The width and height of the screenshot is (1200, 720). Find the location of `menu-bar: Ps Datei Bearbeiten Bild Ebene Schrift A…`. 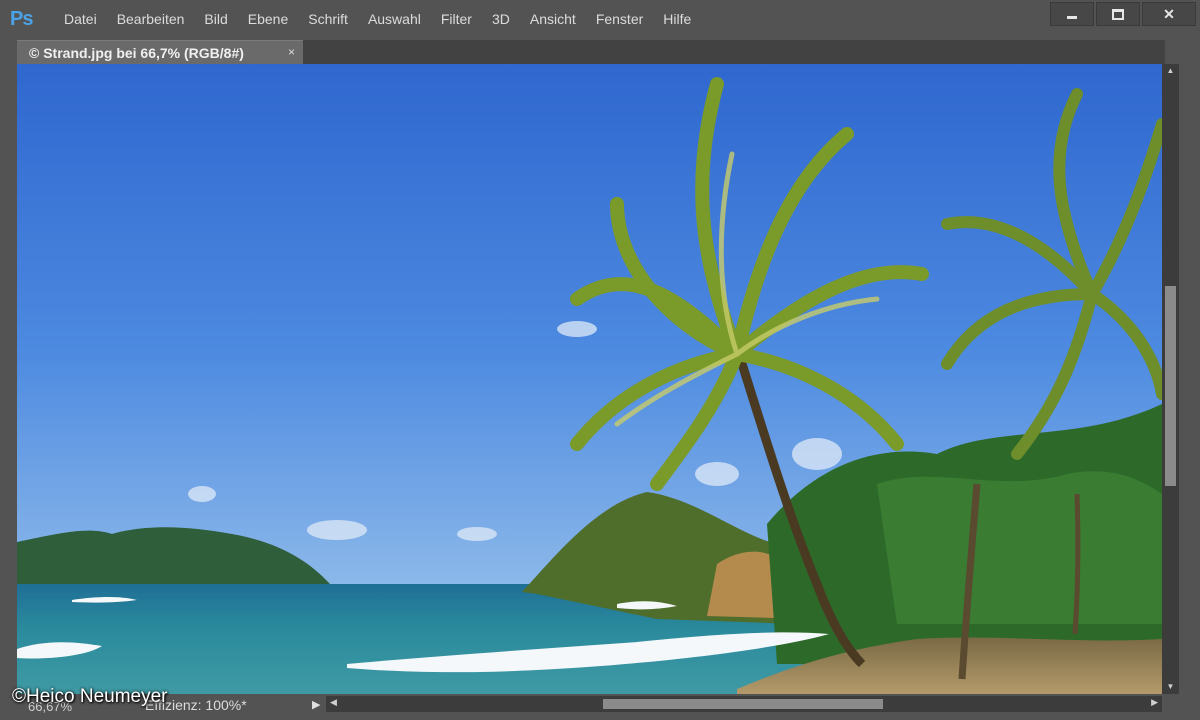

menu-bar: Ps Datei Bearbeiten Bild Ebene Schrift A… is located at coordinates (600, 19).